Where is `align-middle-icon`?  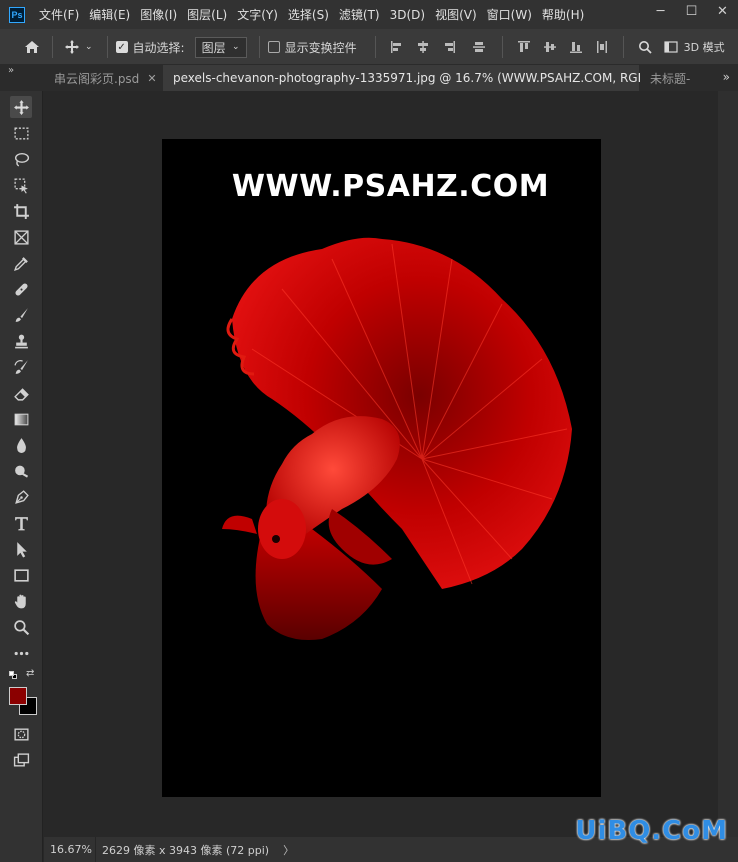 align-middle-icon is located at coordinates (550, 47).